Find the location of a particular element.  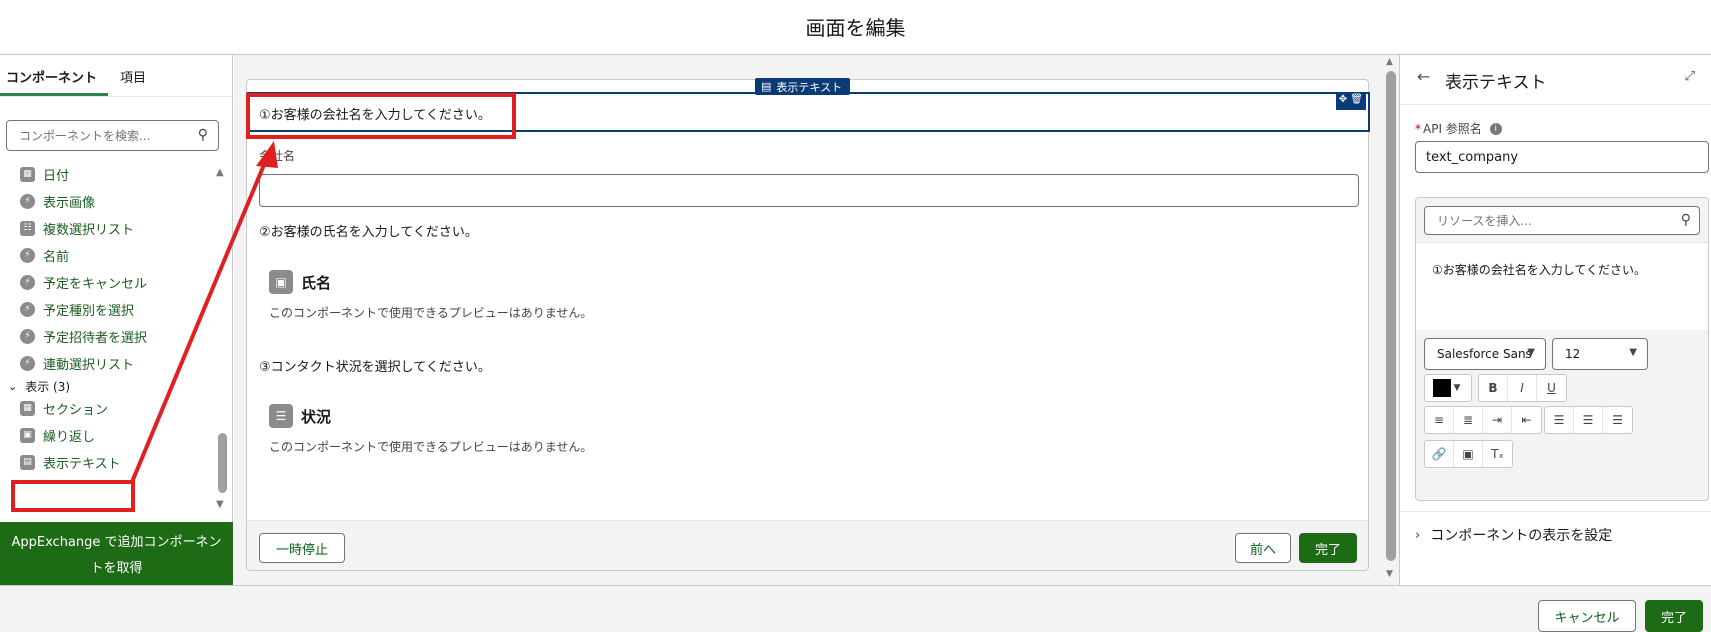

component-tools: ✥ 🗑 is located at coordinates (1350, 102).